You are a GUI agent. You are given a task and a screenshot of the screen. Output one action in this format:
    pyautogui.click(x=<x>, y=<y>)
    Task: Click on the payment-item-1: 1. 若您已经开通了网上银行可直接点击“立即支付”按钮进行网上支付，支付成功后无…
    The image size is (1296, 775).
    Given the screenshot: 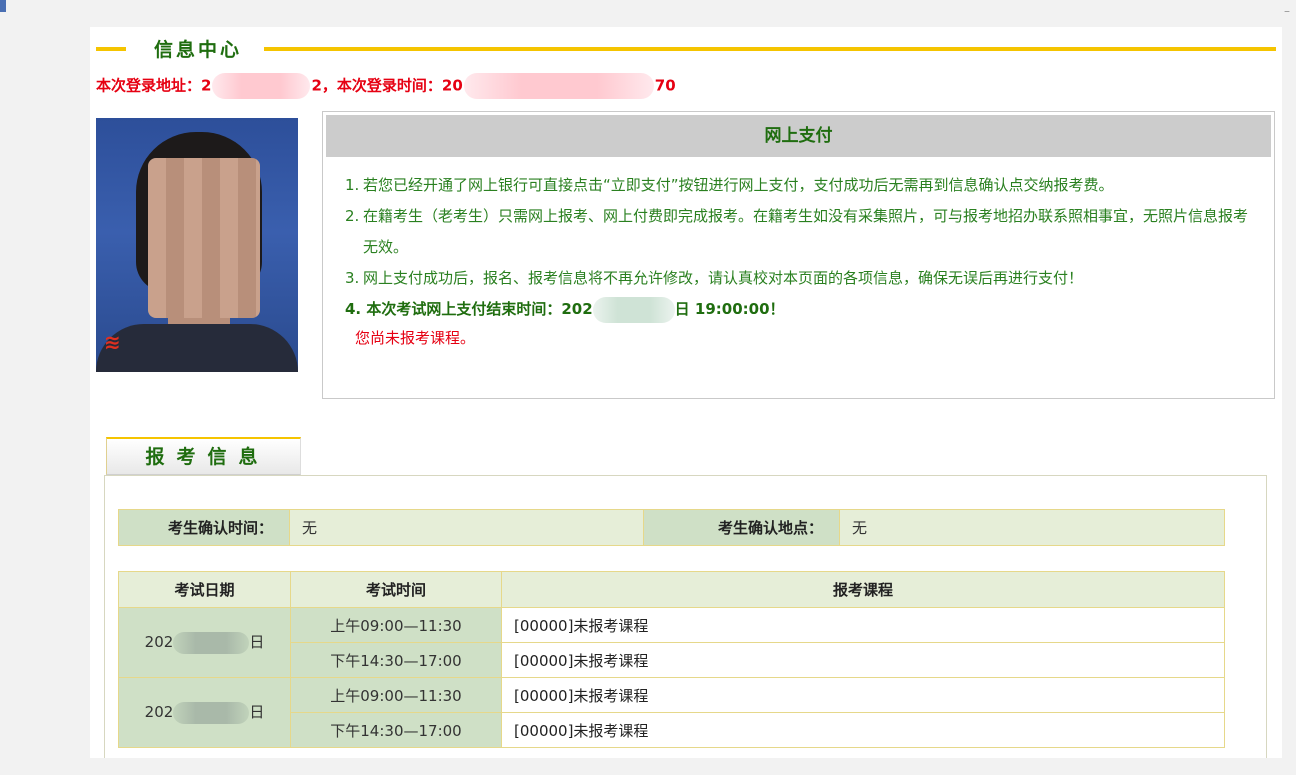 What is the action you would take?
    pyautogui.click(x=802, y=185)
    